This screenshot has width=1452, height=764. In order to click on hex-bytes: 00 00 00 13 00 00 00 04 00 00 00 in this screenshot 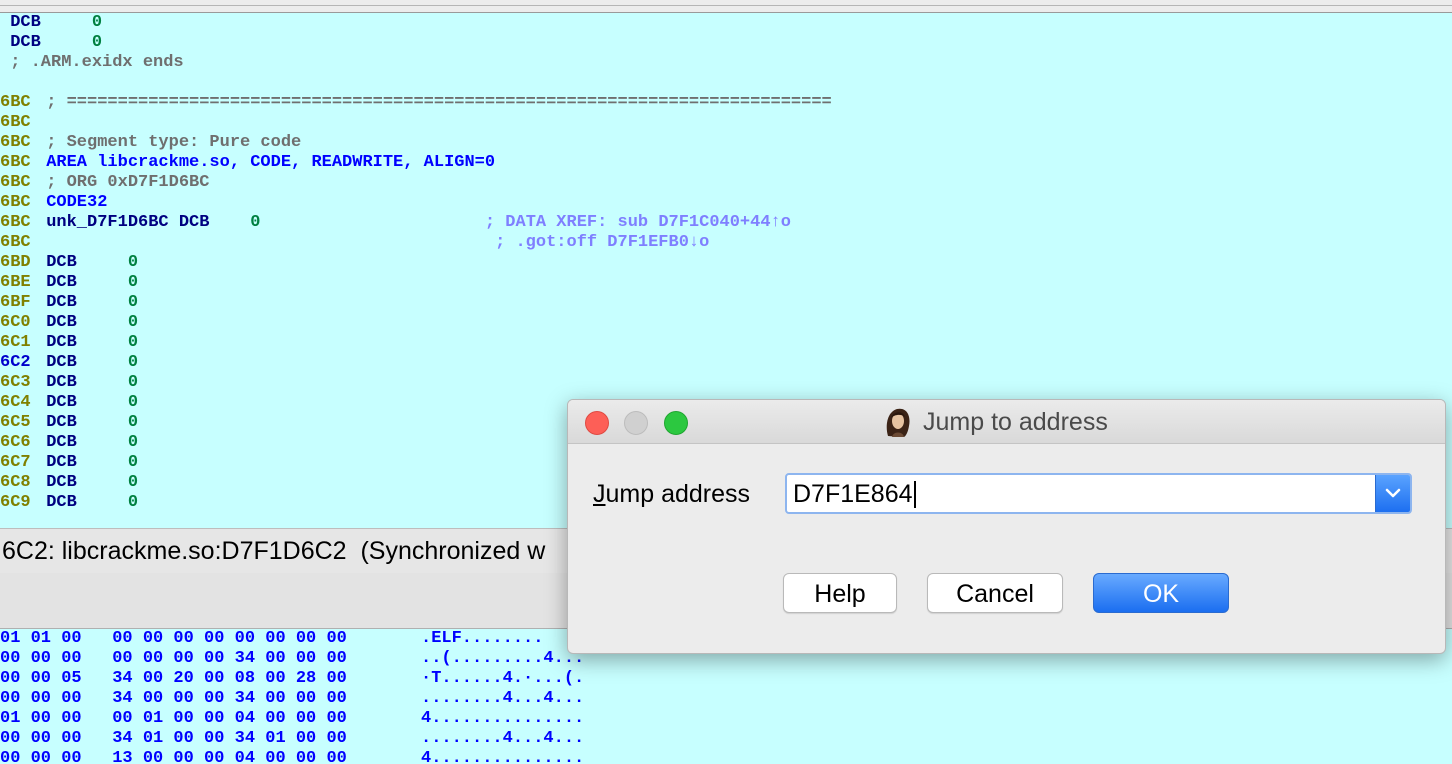, I will do `click(173, 756)`.